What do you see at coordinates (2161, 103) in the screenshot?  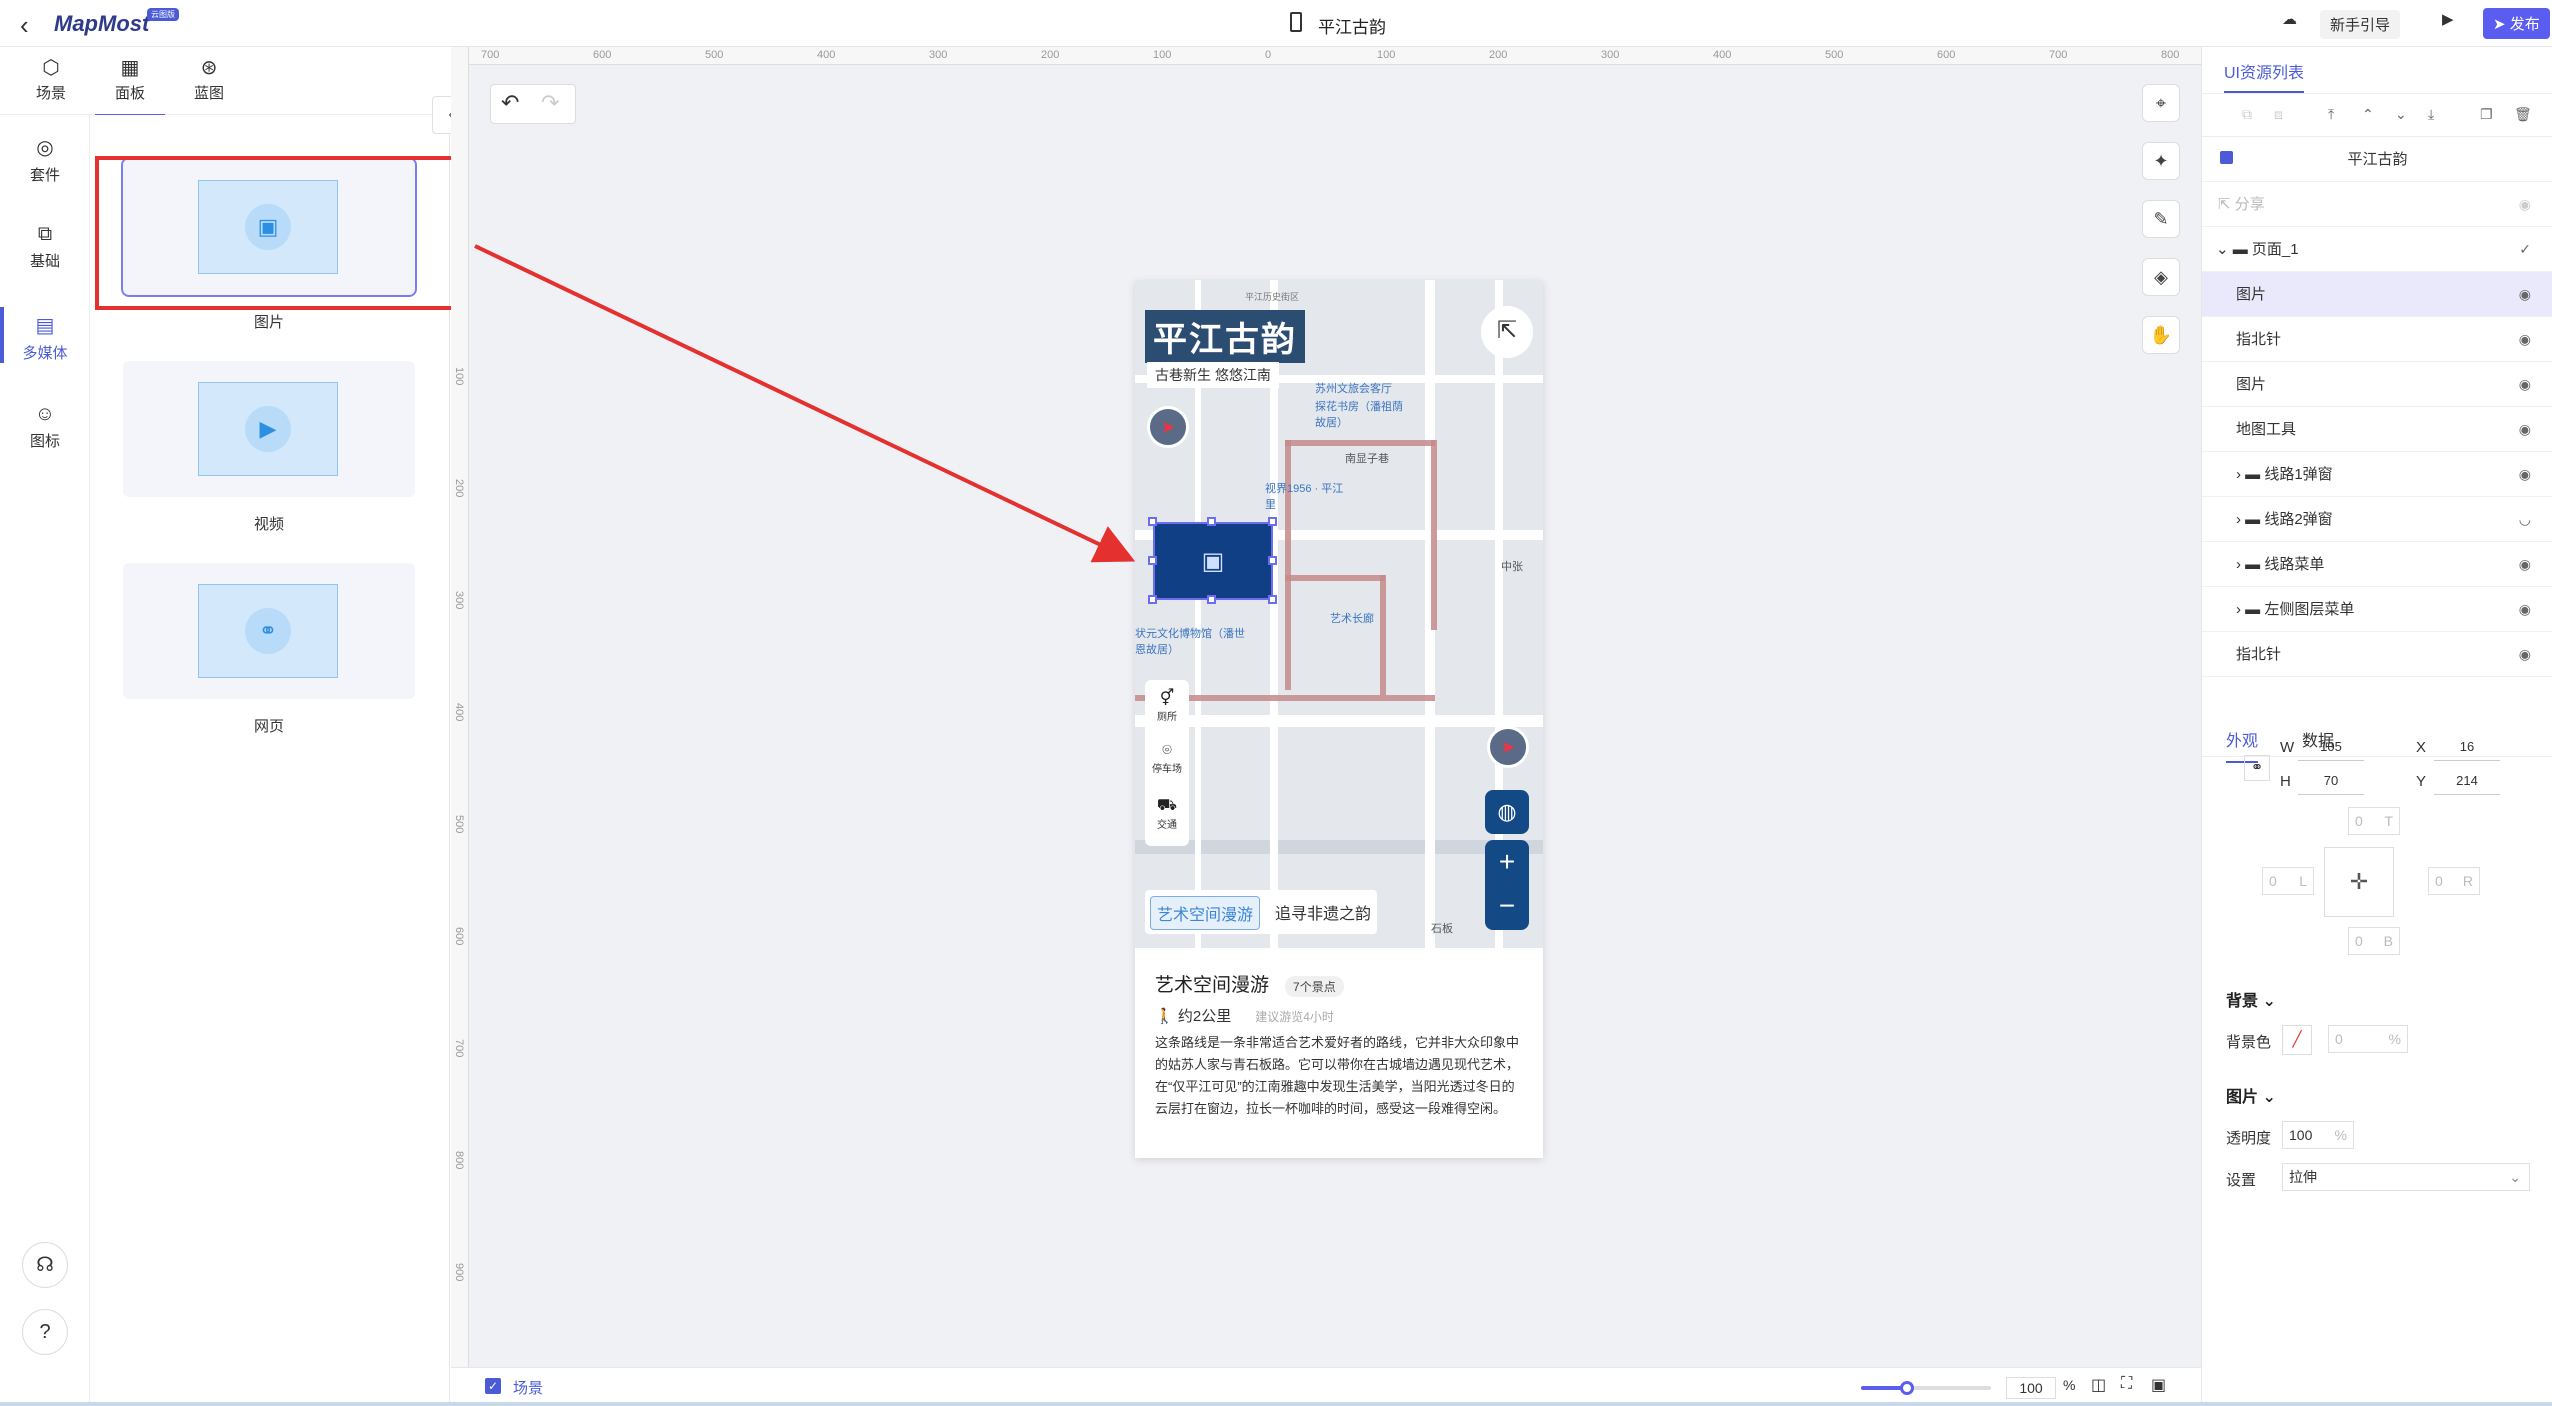 I see `locate-icon: ⌖` at bounding box center [2161, 103].